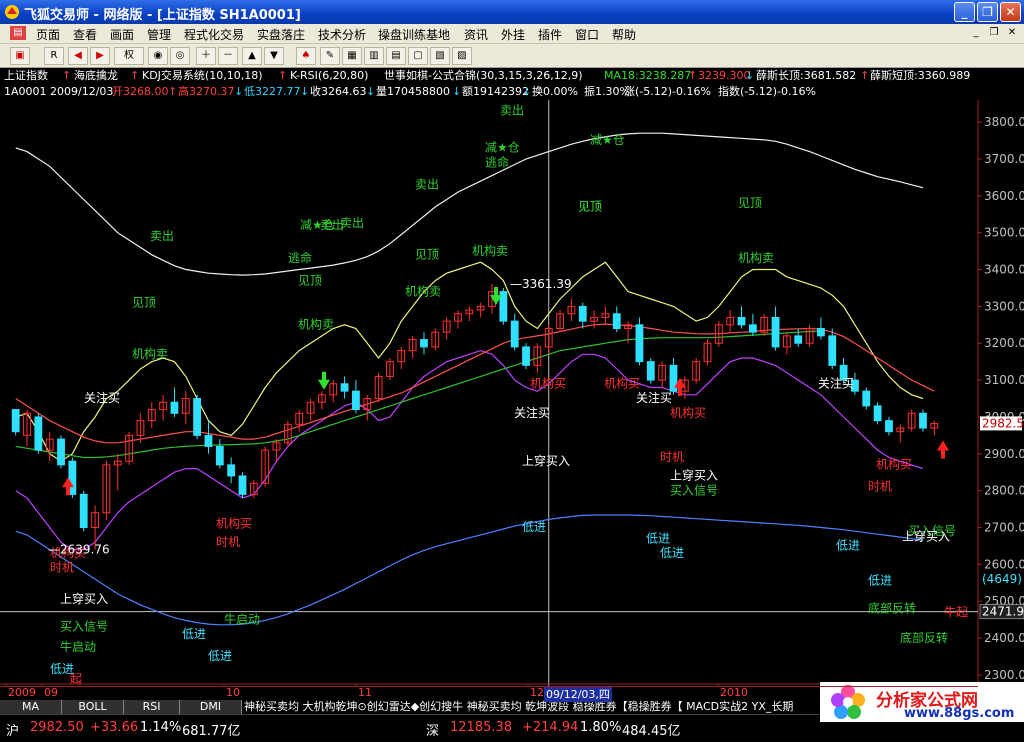 The image size is (1024, 742). I want to click on menu-page: 页面, so click(48, 34).